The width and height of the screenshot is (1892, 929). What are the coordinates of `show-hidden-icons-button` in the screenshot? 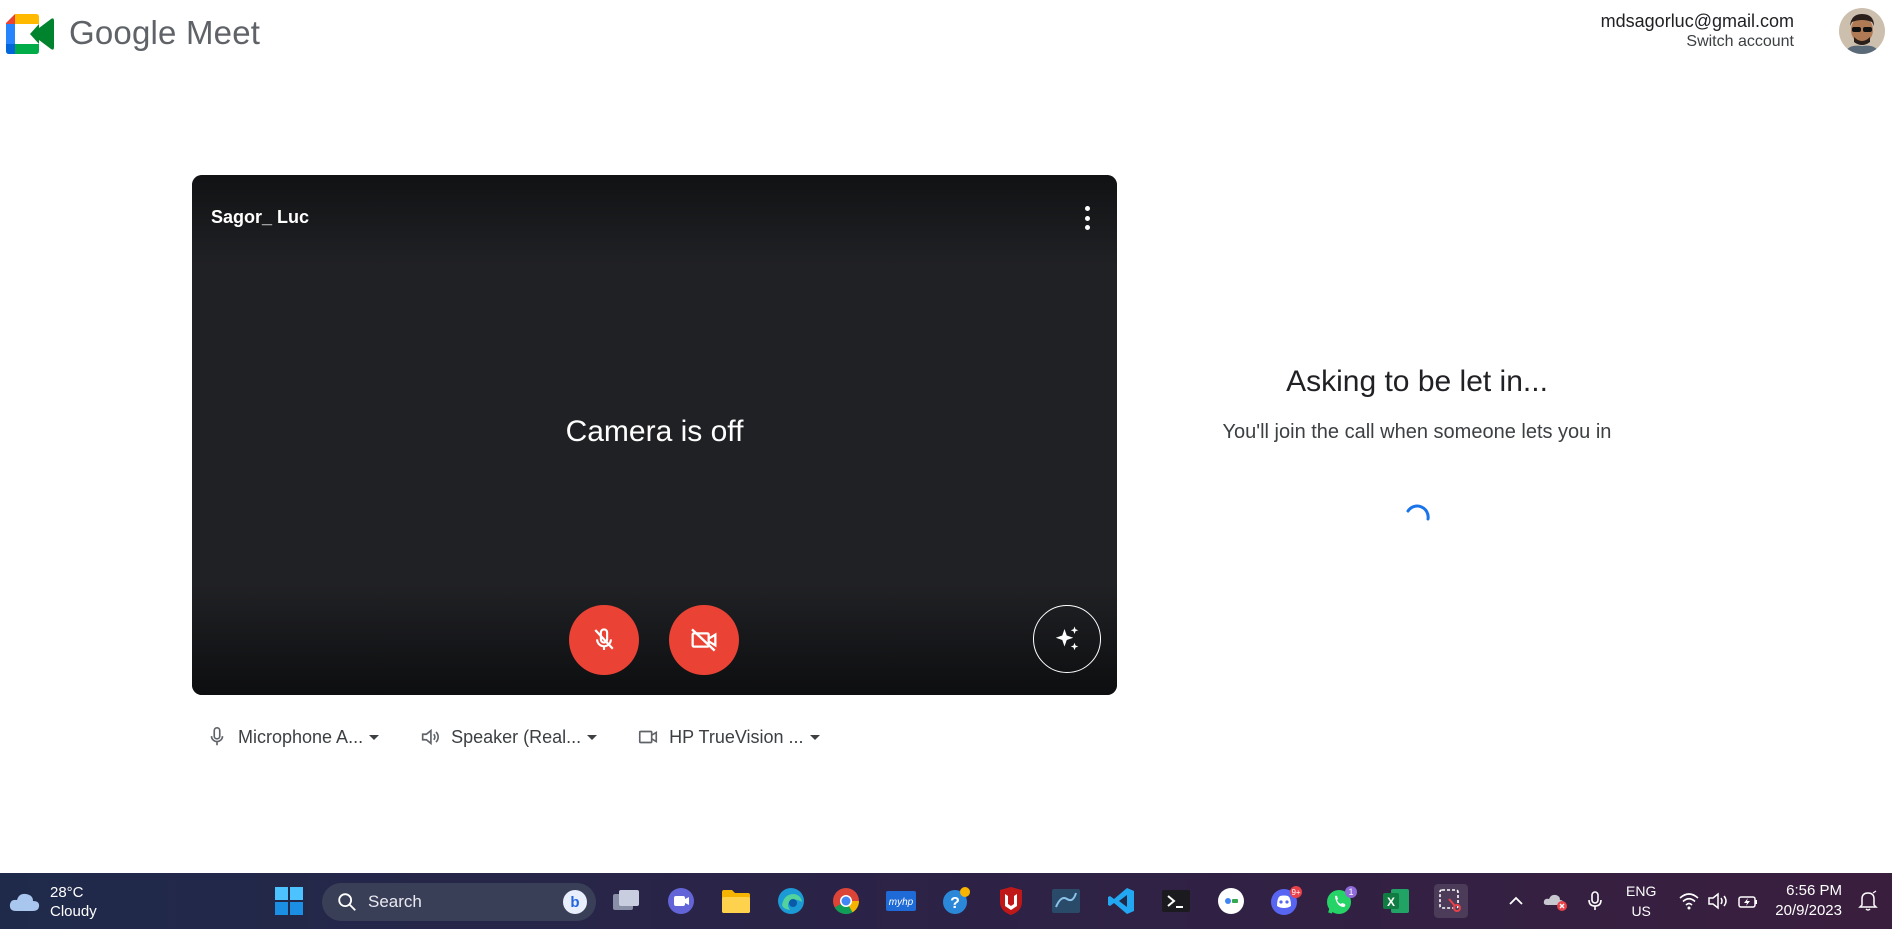 It's located at (1516, 901).